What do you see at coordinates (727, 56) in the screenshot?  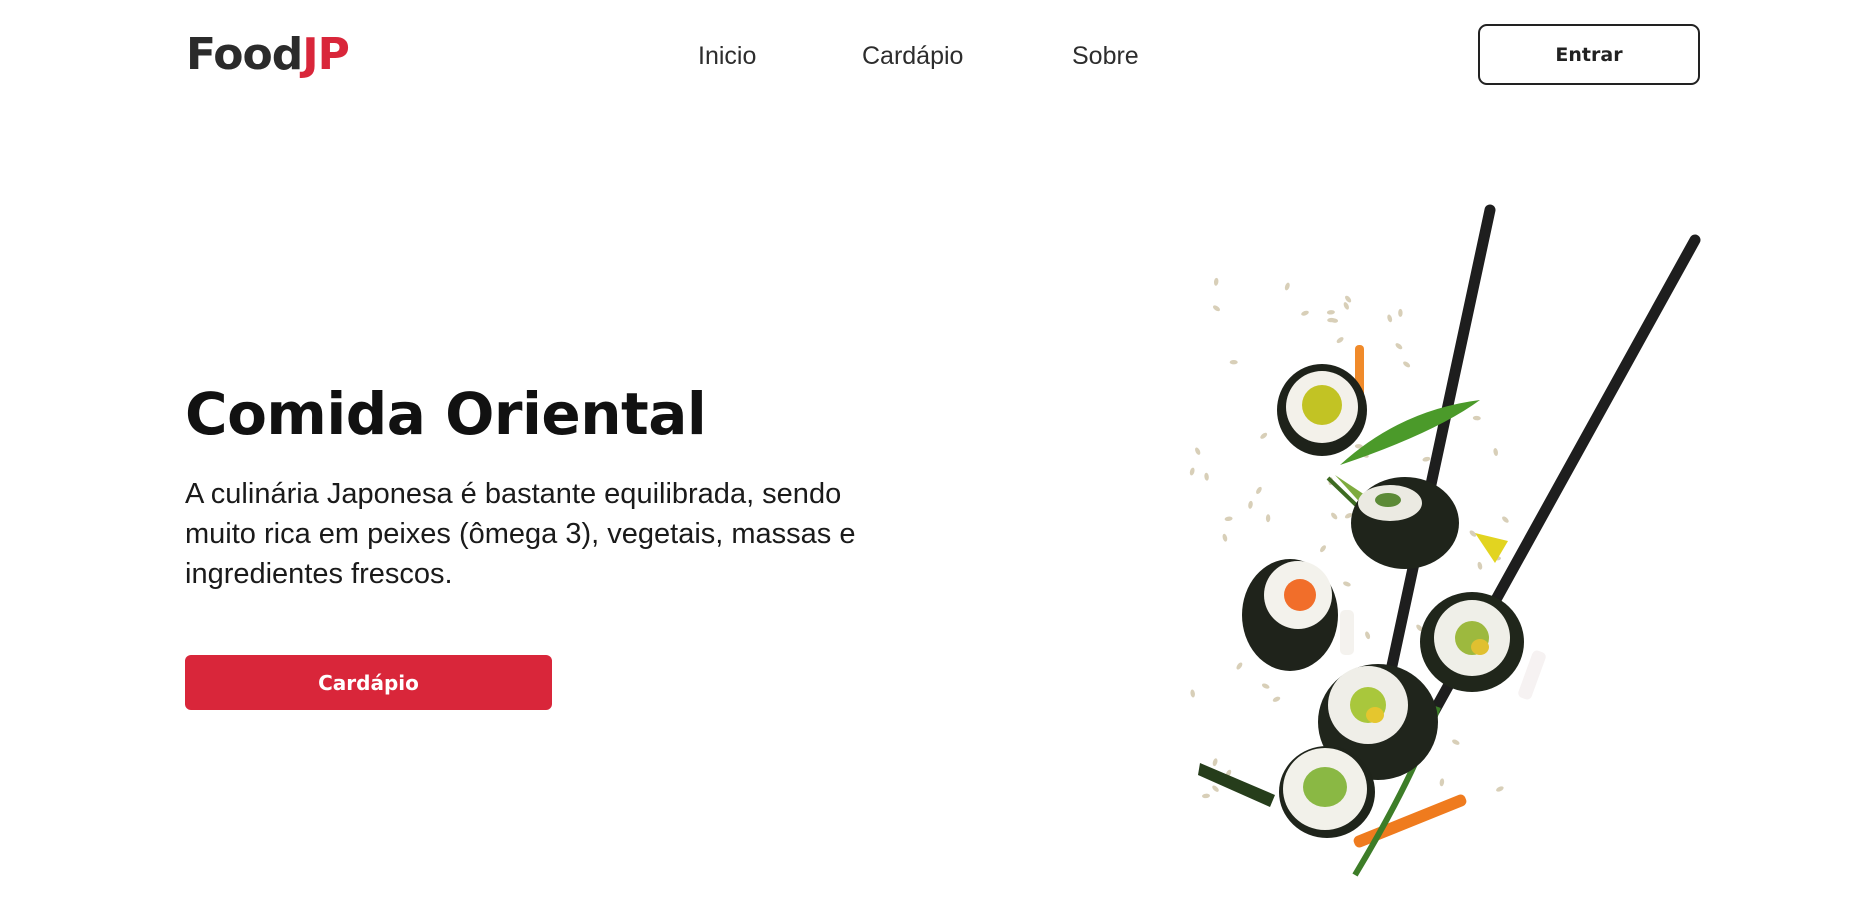 I see `nav-link-inicio: Inicio` at bounding box center [727, 56].